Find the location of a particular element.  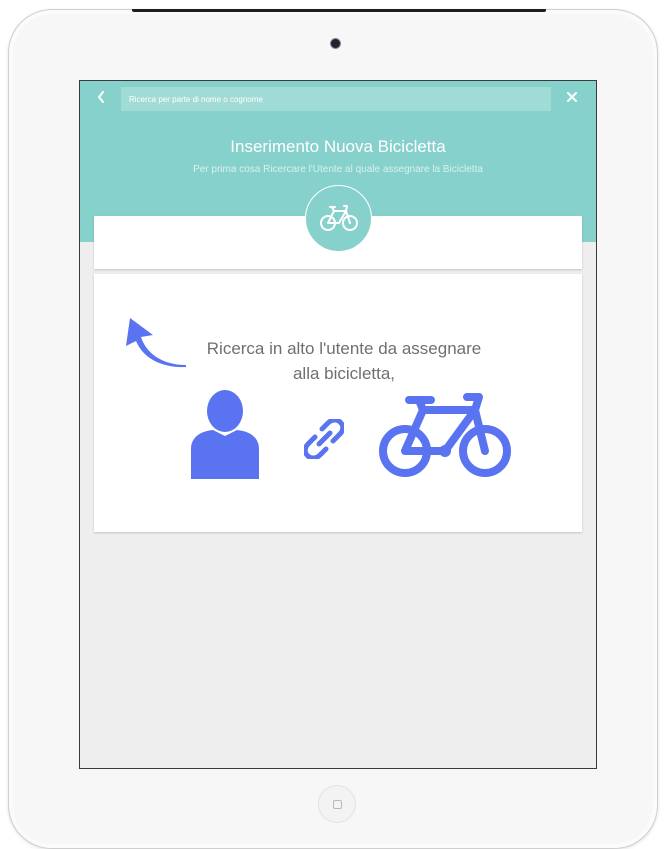

tablet-top-edge is located at coordinates (339, 10).